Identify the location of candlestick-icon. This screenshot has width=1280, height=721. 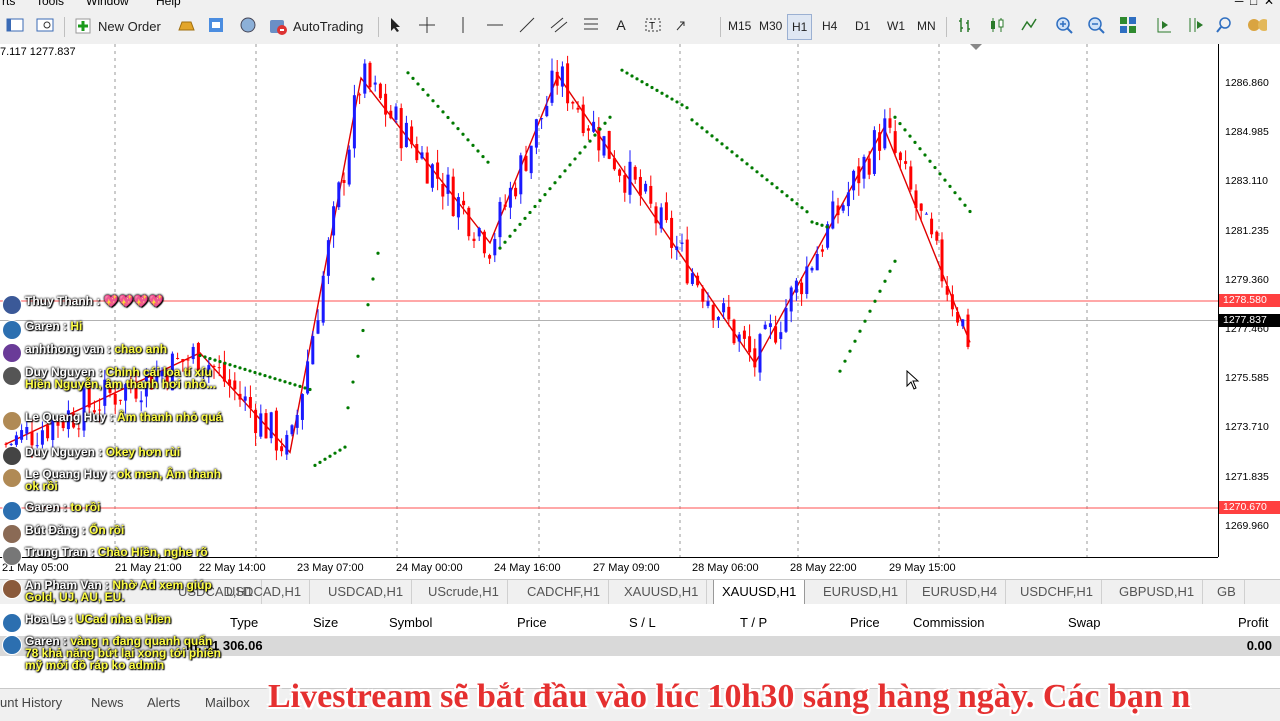
(997, 25).